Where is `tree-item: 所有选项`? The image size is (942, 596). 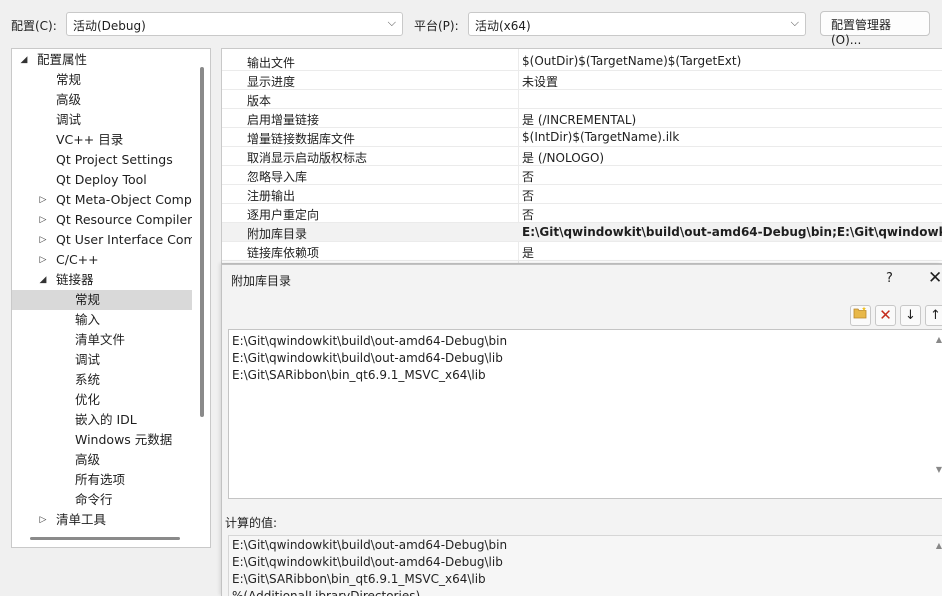
tree-item: 所有选项 is located at coordinates (102, 480).